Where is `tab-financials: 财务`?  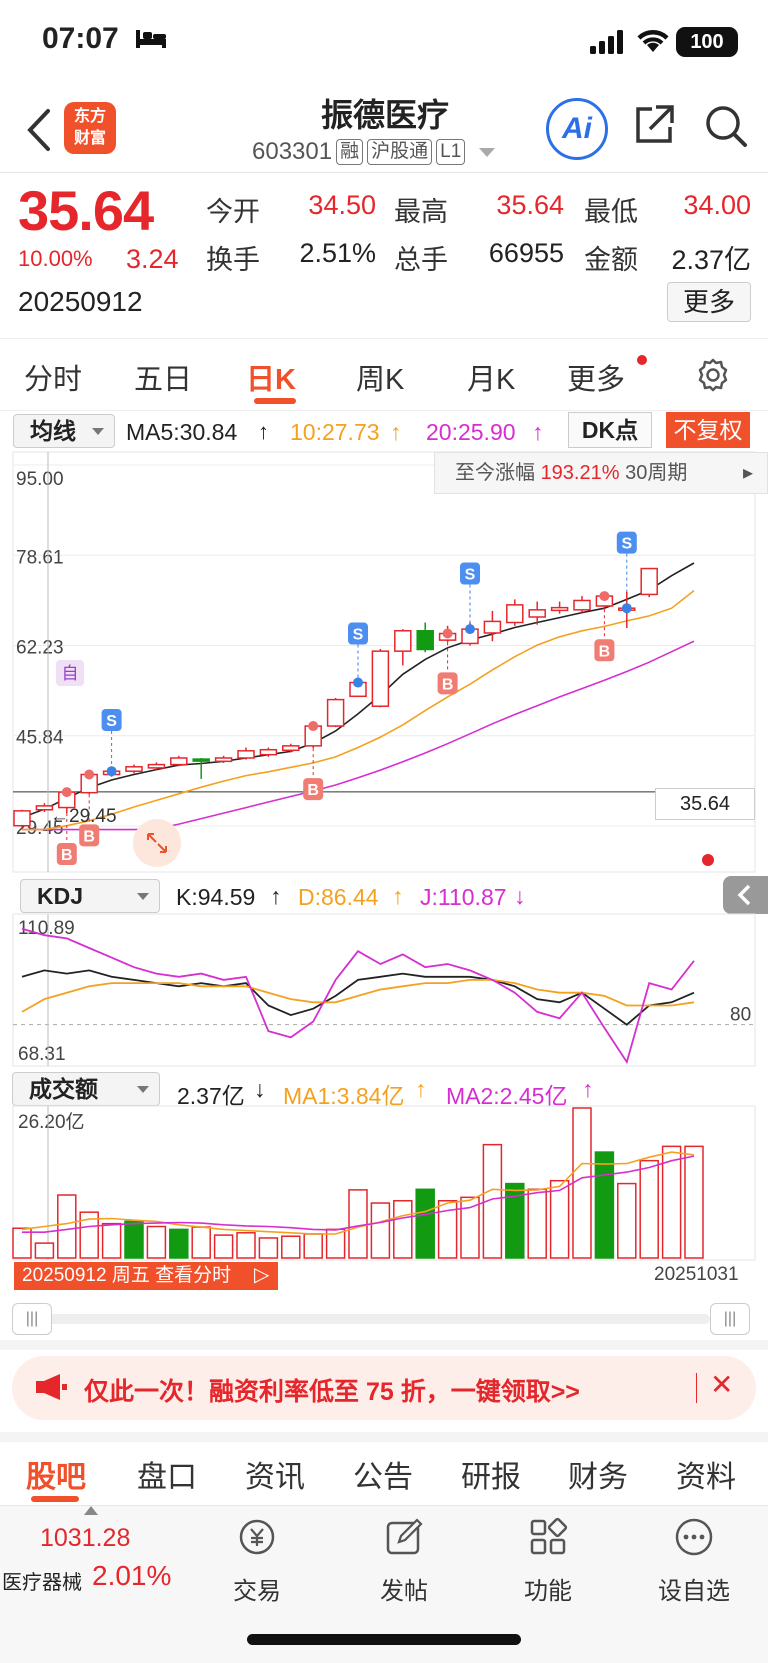
tab-financials: 财务 is located at coordinates (598, 1474).